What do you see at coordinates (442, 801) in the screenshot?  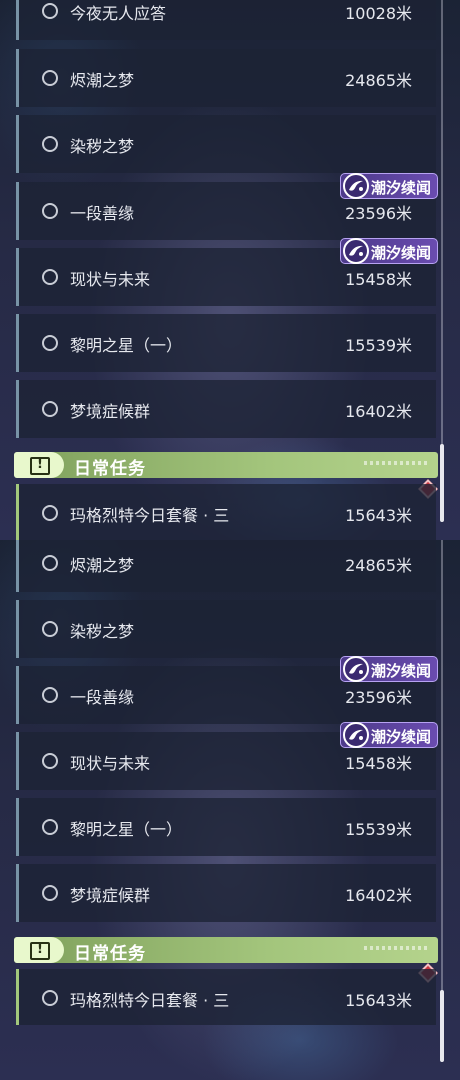 I see `scrollbar-track` at bounding box center [442, 801].